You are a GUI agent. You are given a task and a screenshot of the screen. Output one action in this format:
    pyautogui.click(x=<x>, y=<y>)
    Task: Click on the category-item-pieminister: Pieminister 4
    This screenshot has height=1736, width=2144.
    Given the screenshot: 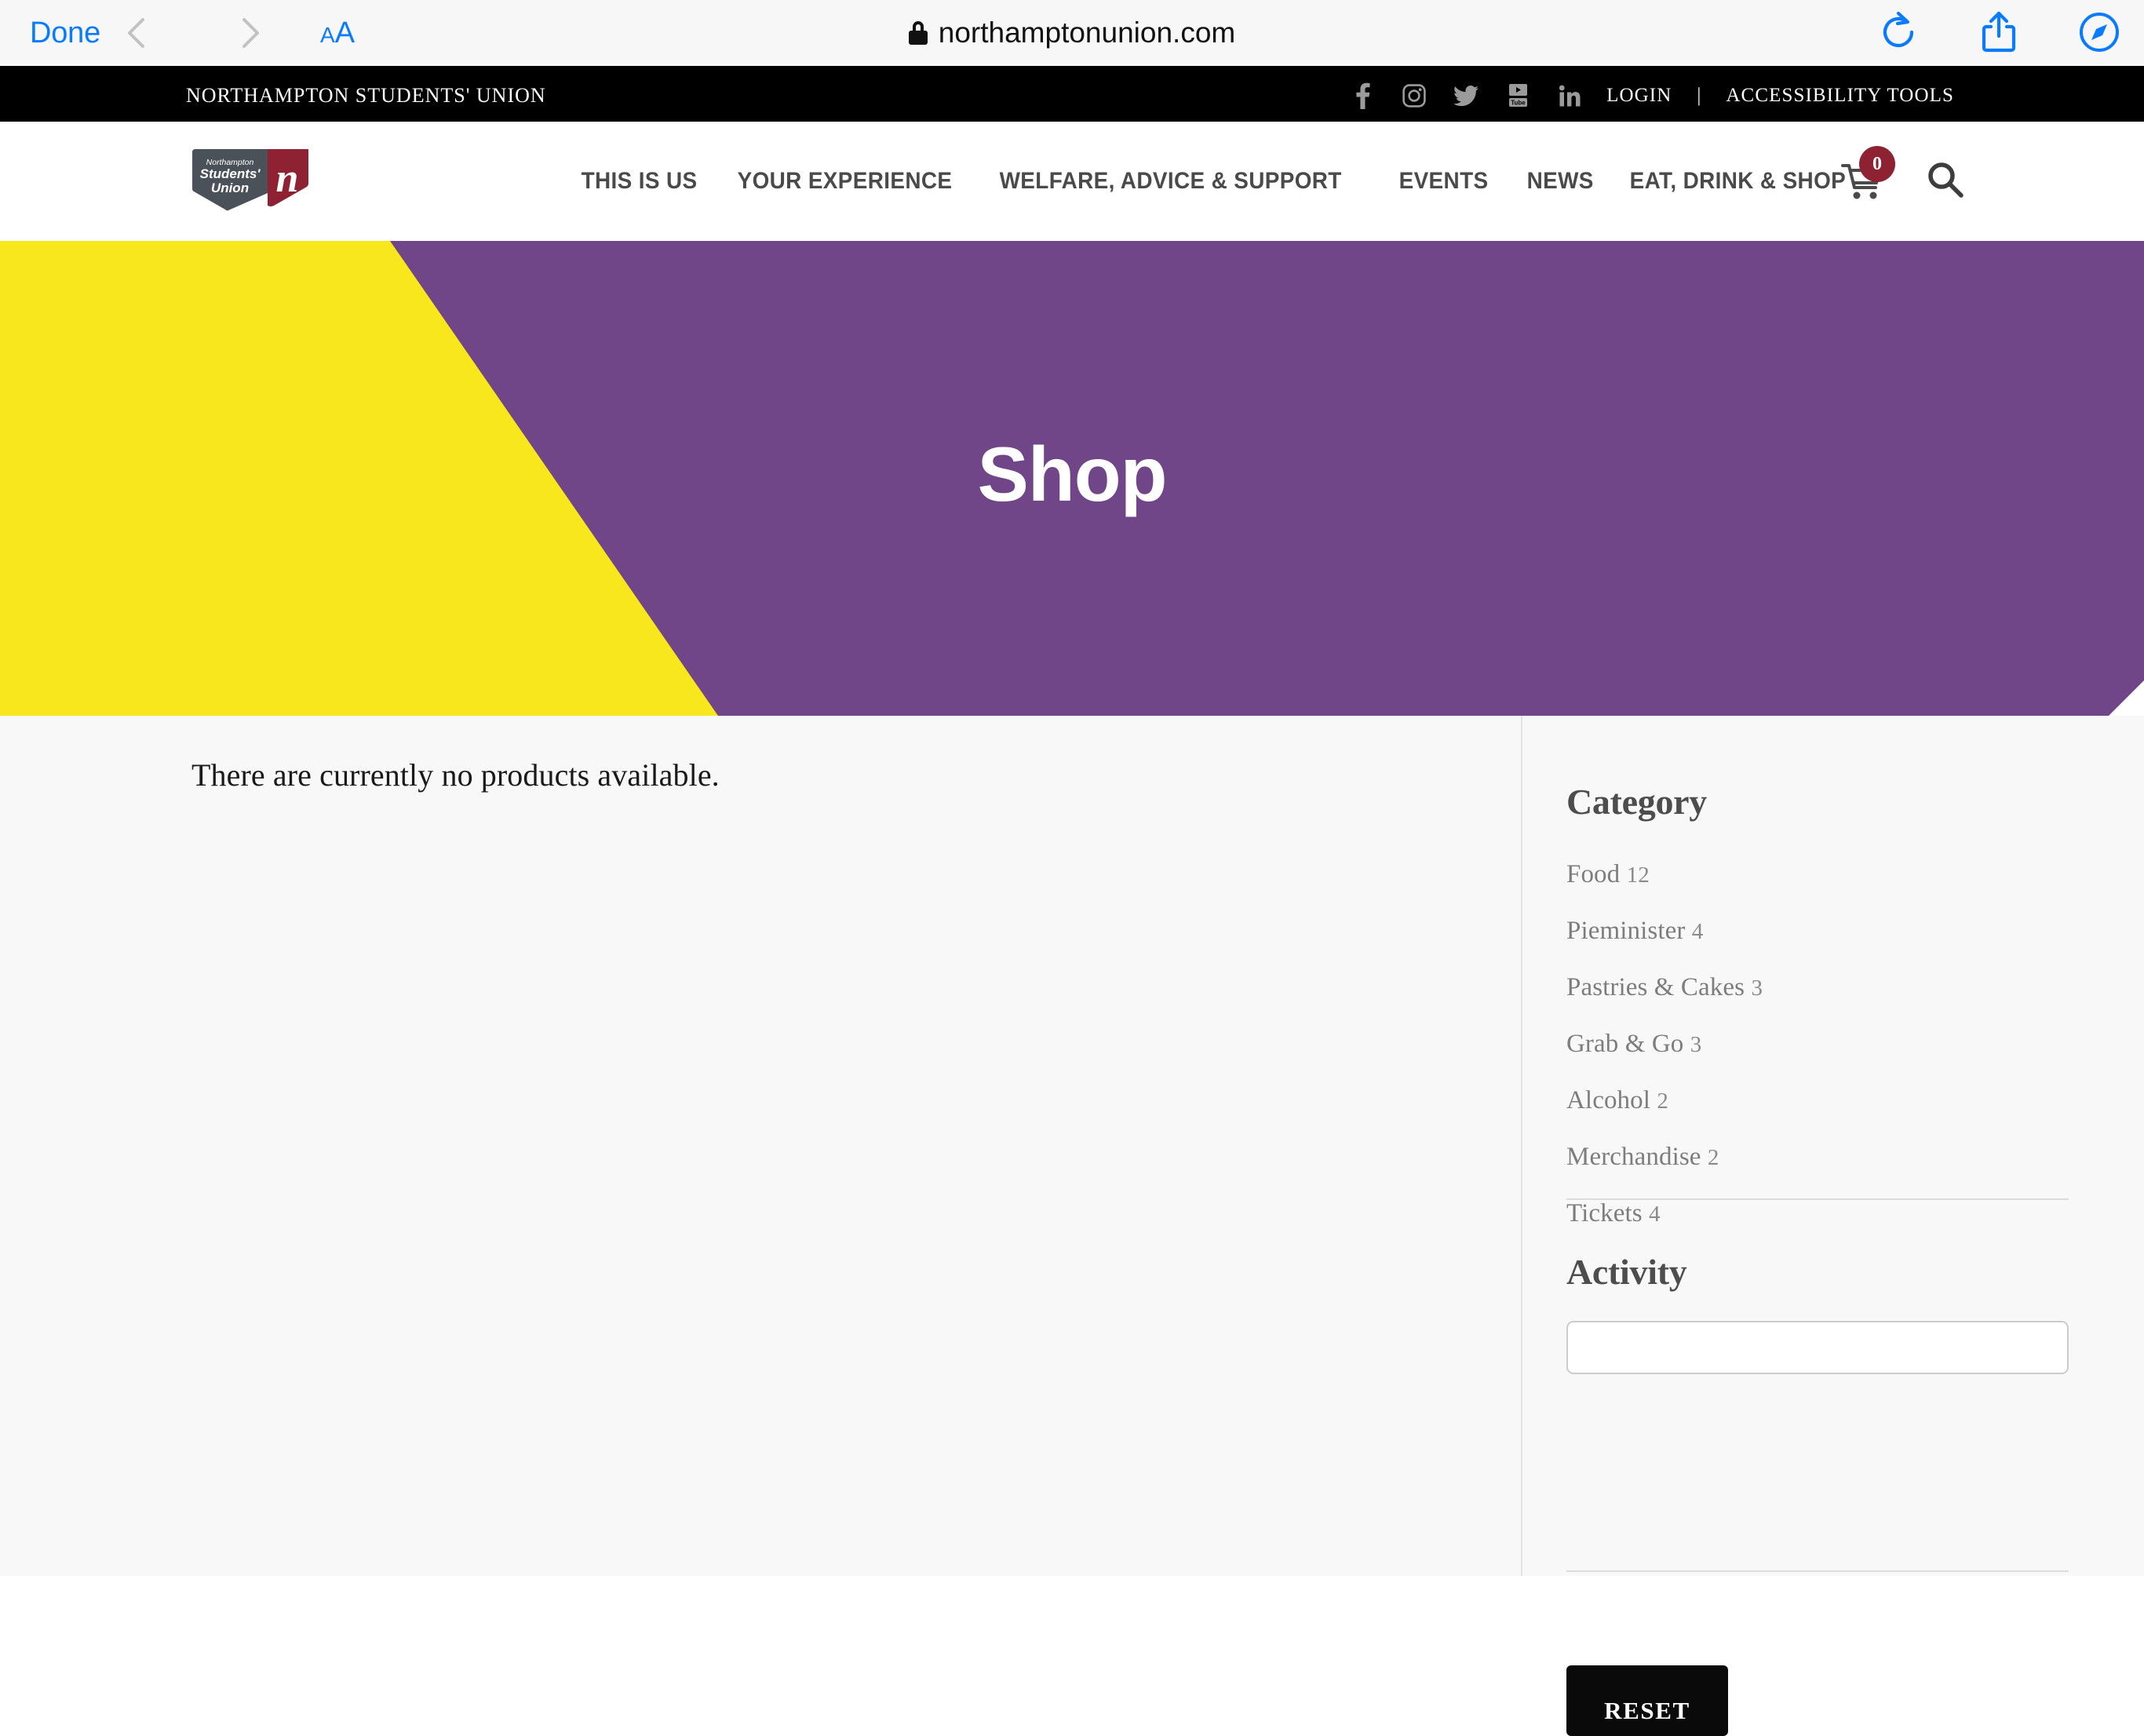 What is the action you would take?
    pyautogui.click(x=1817, y=931)
    